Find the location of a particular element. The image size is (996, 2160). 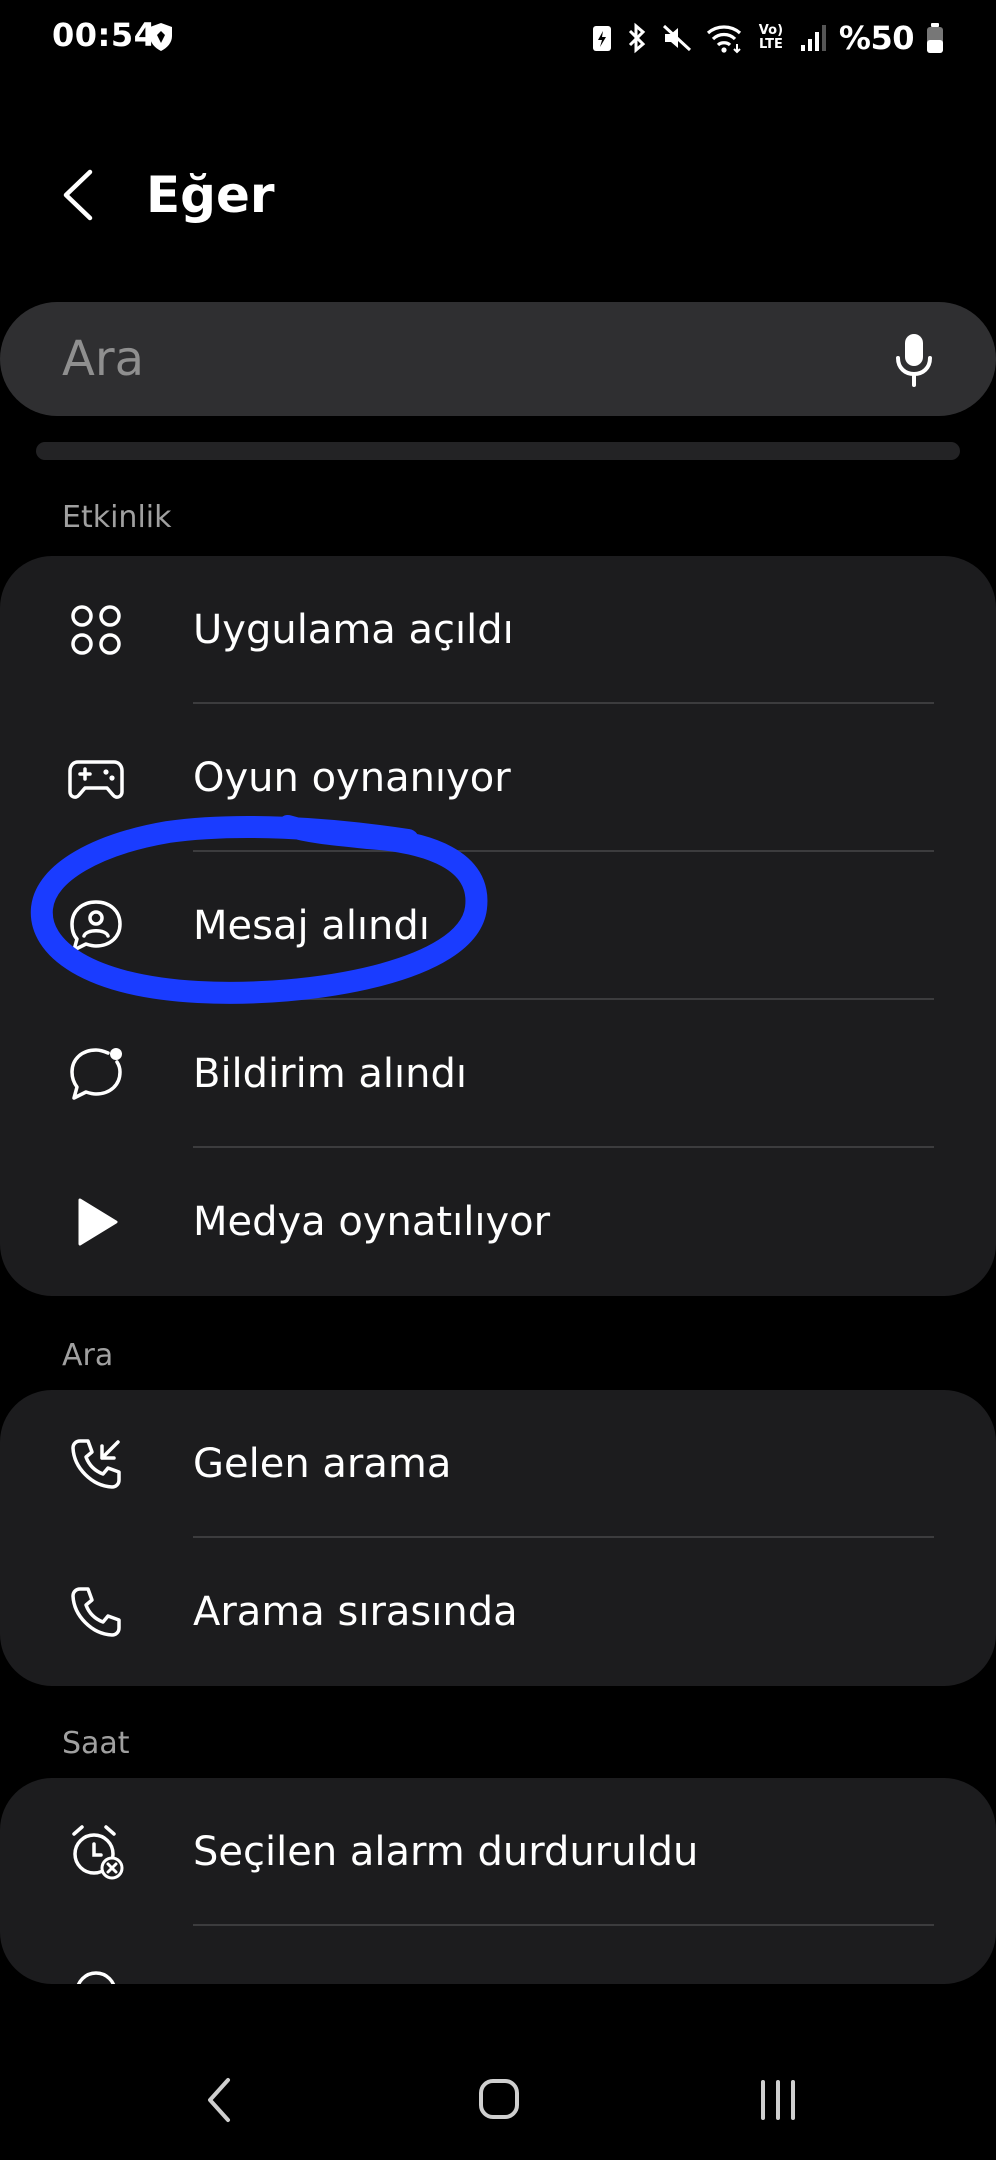

section-label-etkinlik: Etkinlik is located at coordinates (117, 517).